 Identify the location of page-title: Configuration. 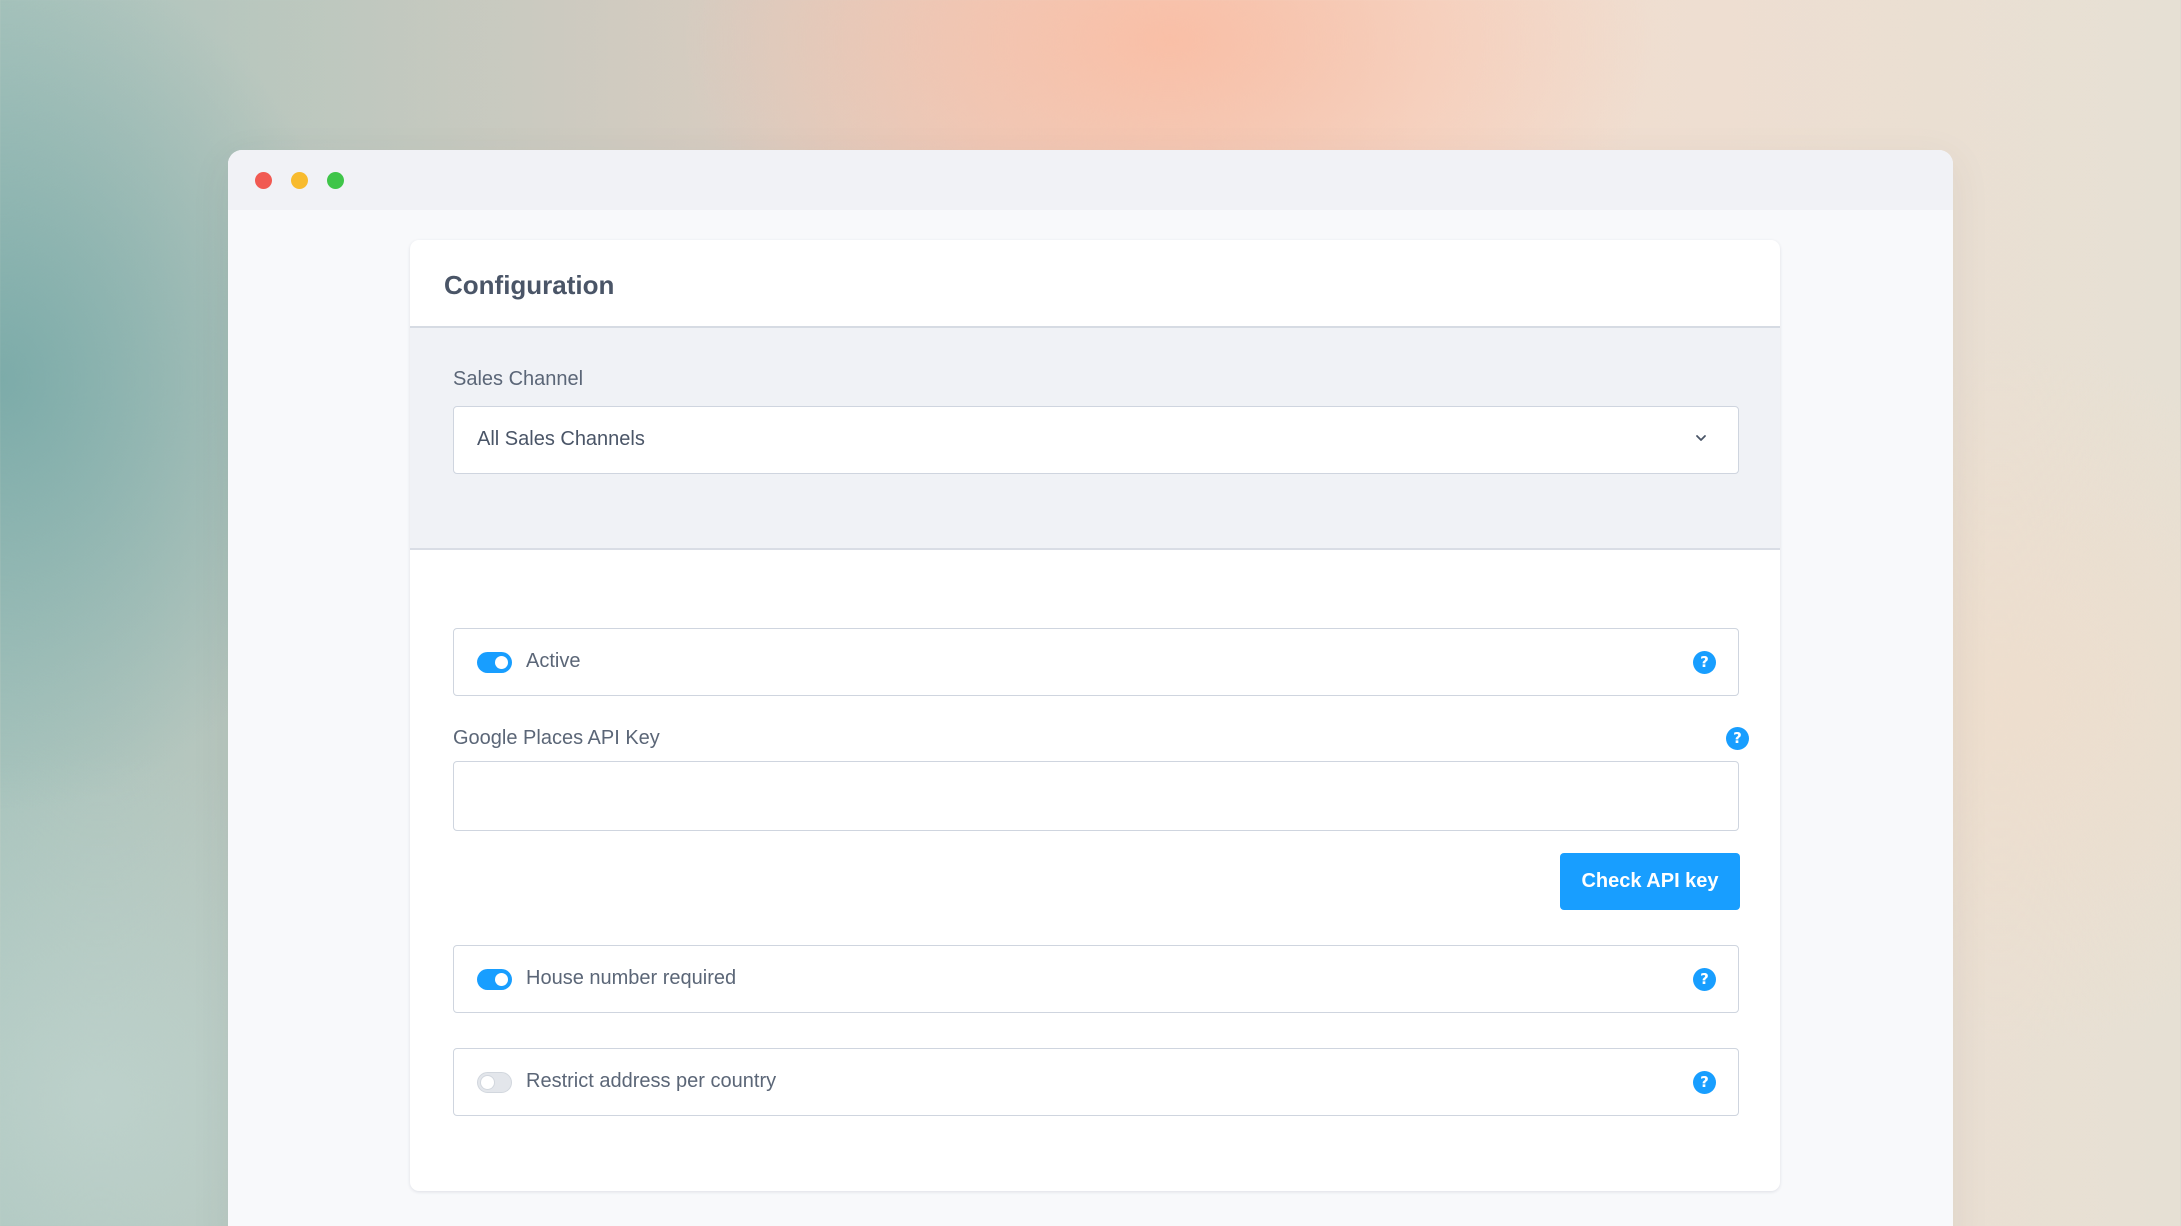
(529, 285).